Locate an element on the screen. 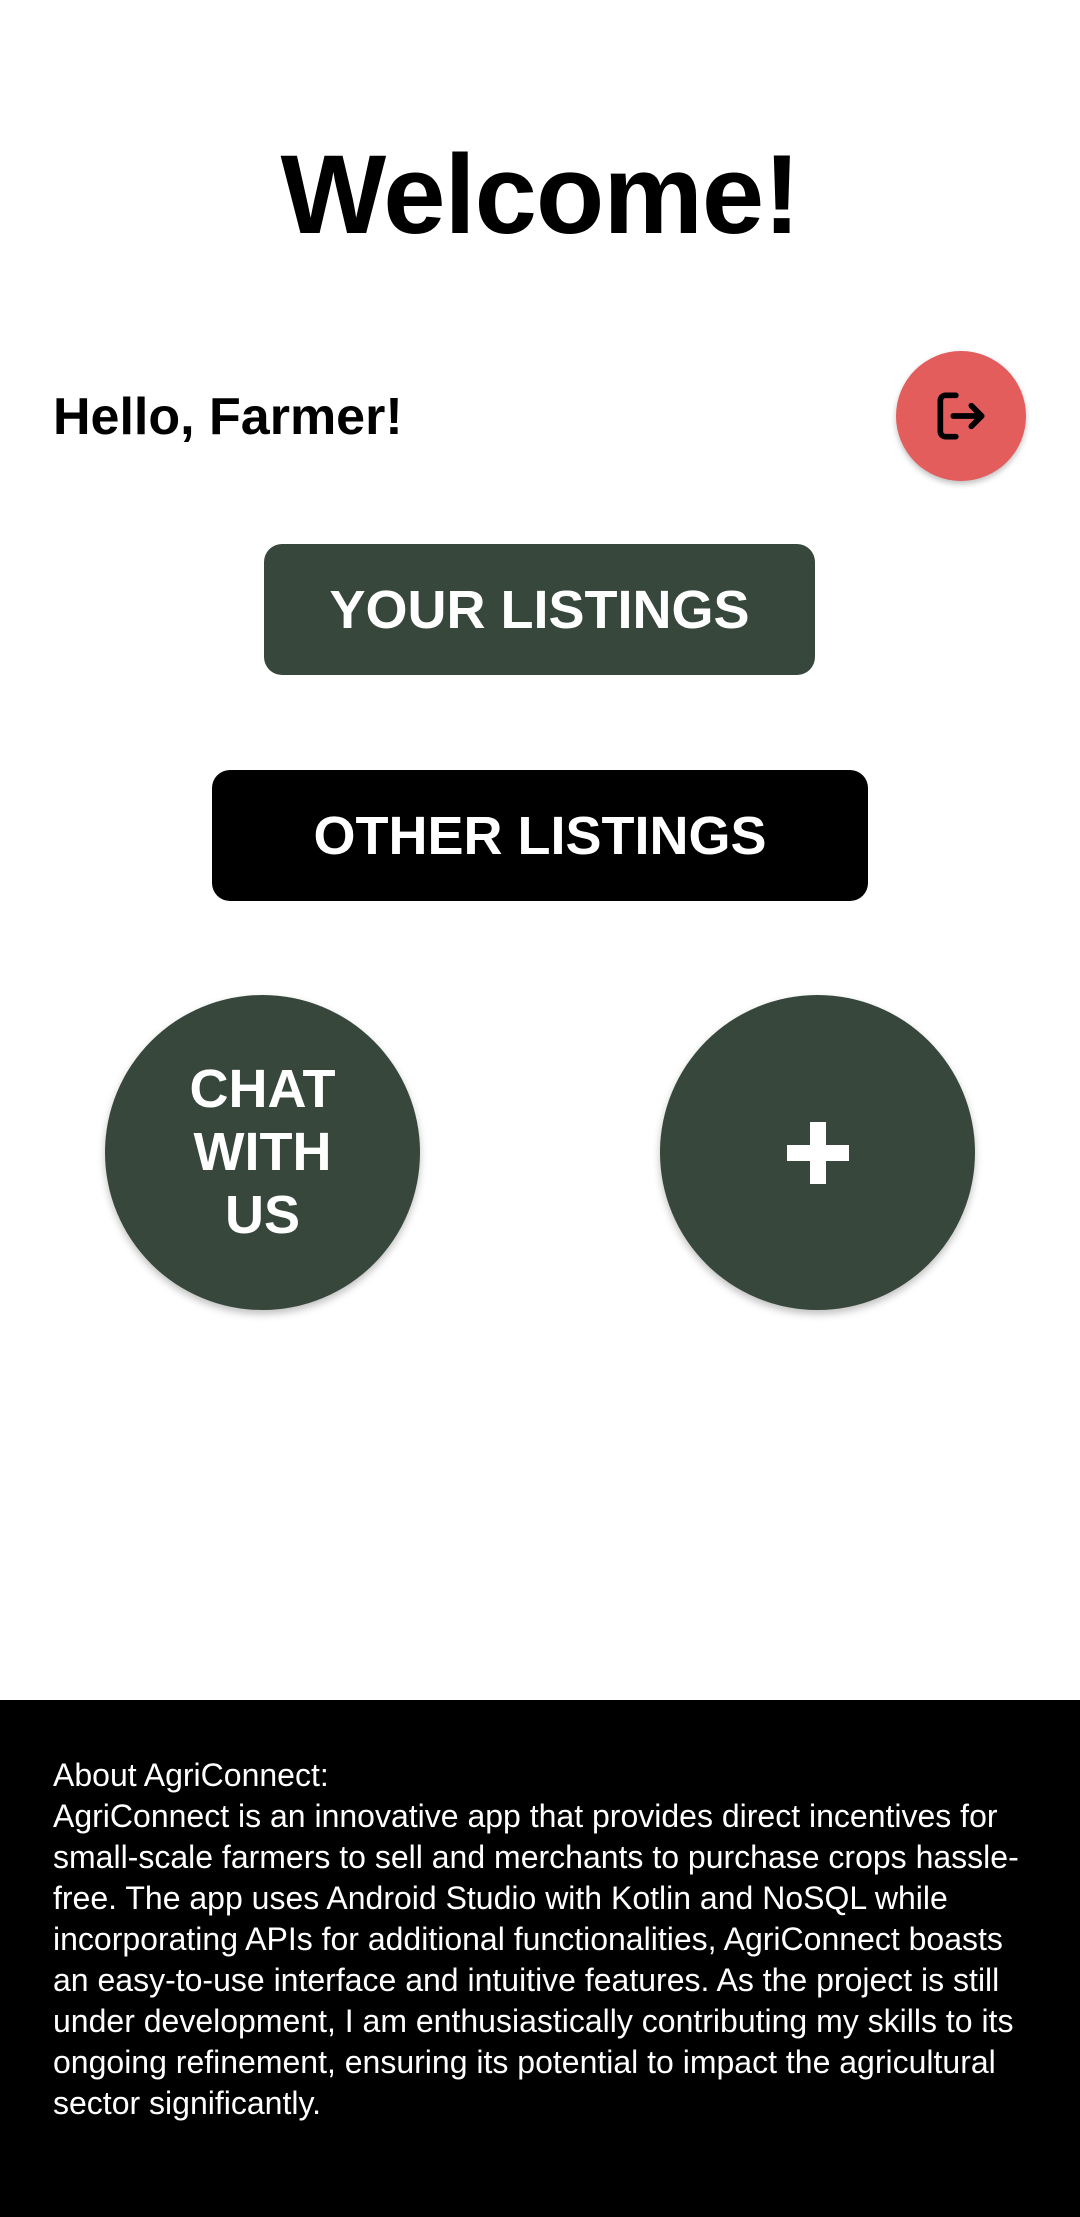 The width and height of the screenshot is (1080, 2217). your-listings-button: YOUR LISTINGS is located at coordinates (539, 609).